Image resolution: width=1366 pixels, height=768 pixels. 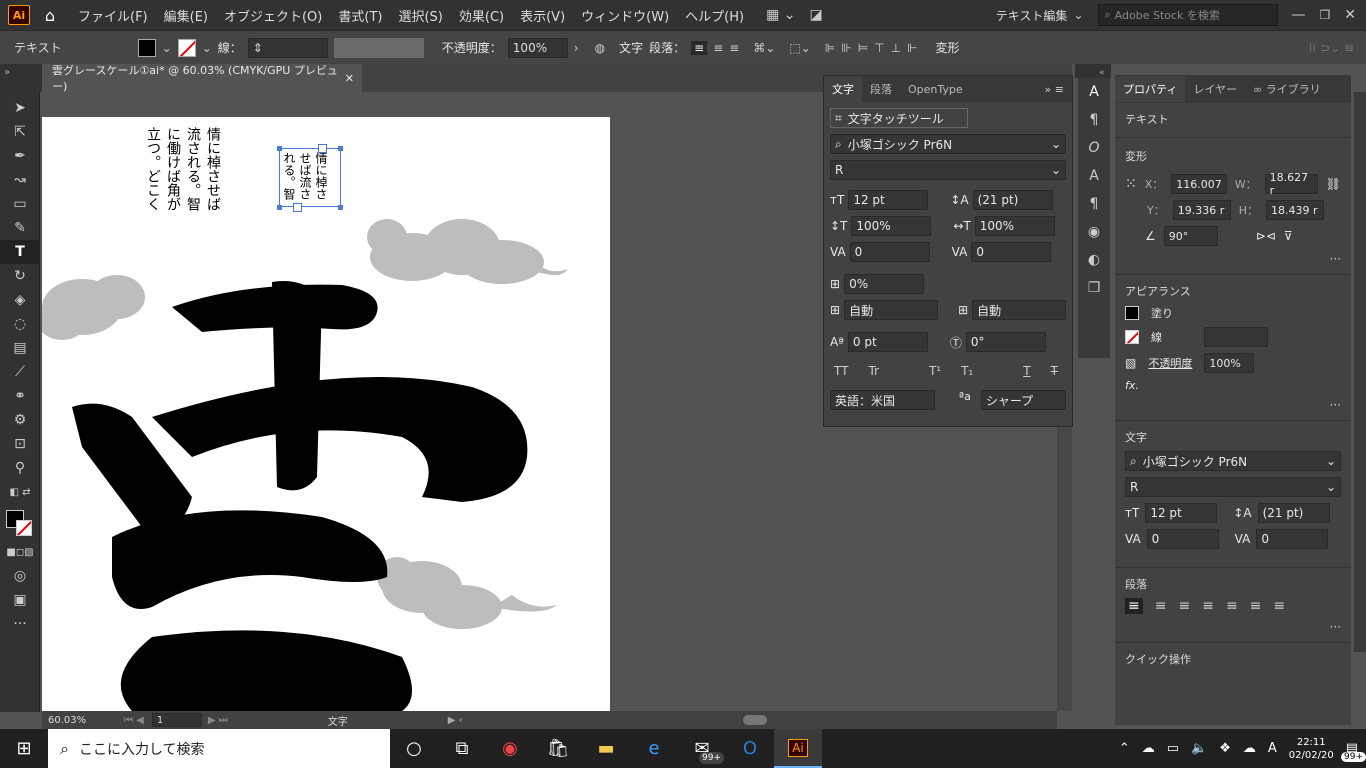 I want to click on first-page-icon: ⏮ ◀, so click(x=134, y=720).